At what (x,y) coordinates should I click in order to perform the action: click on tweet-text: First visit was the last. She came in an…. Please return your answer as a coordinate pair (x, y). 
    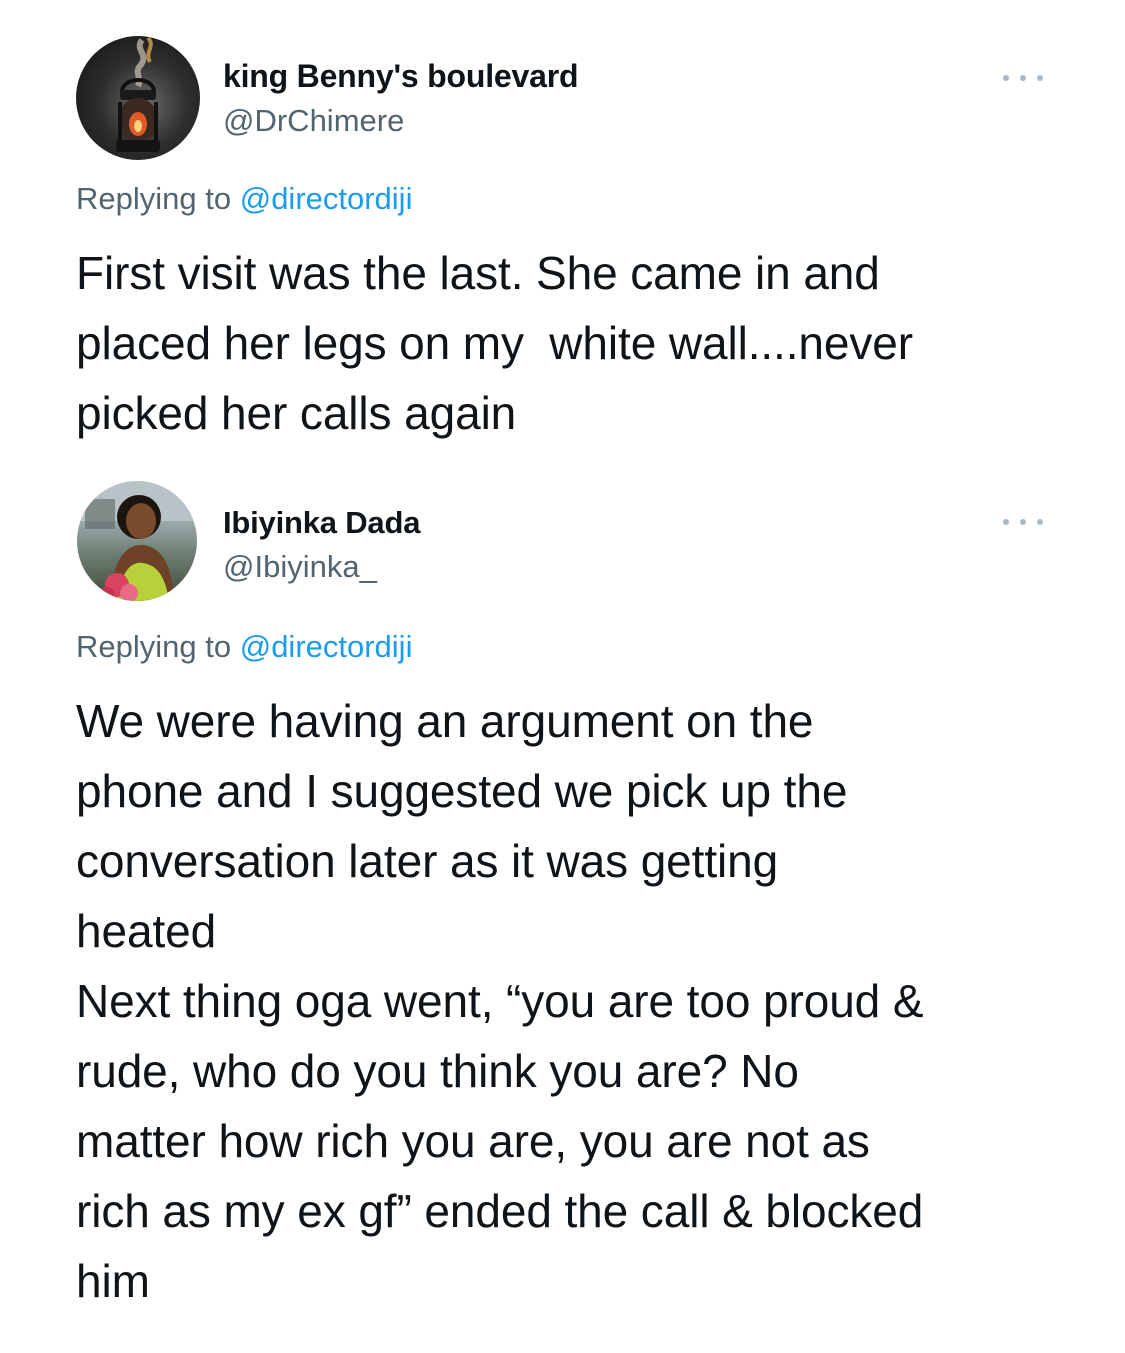
    Looking at the image, I should click on (494, 343).